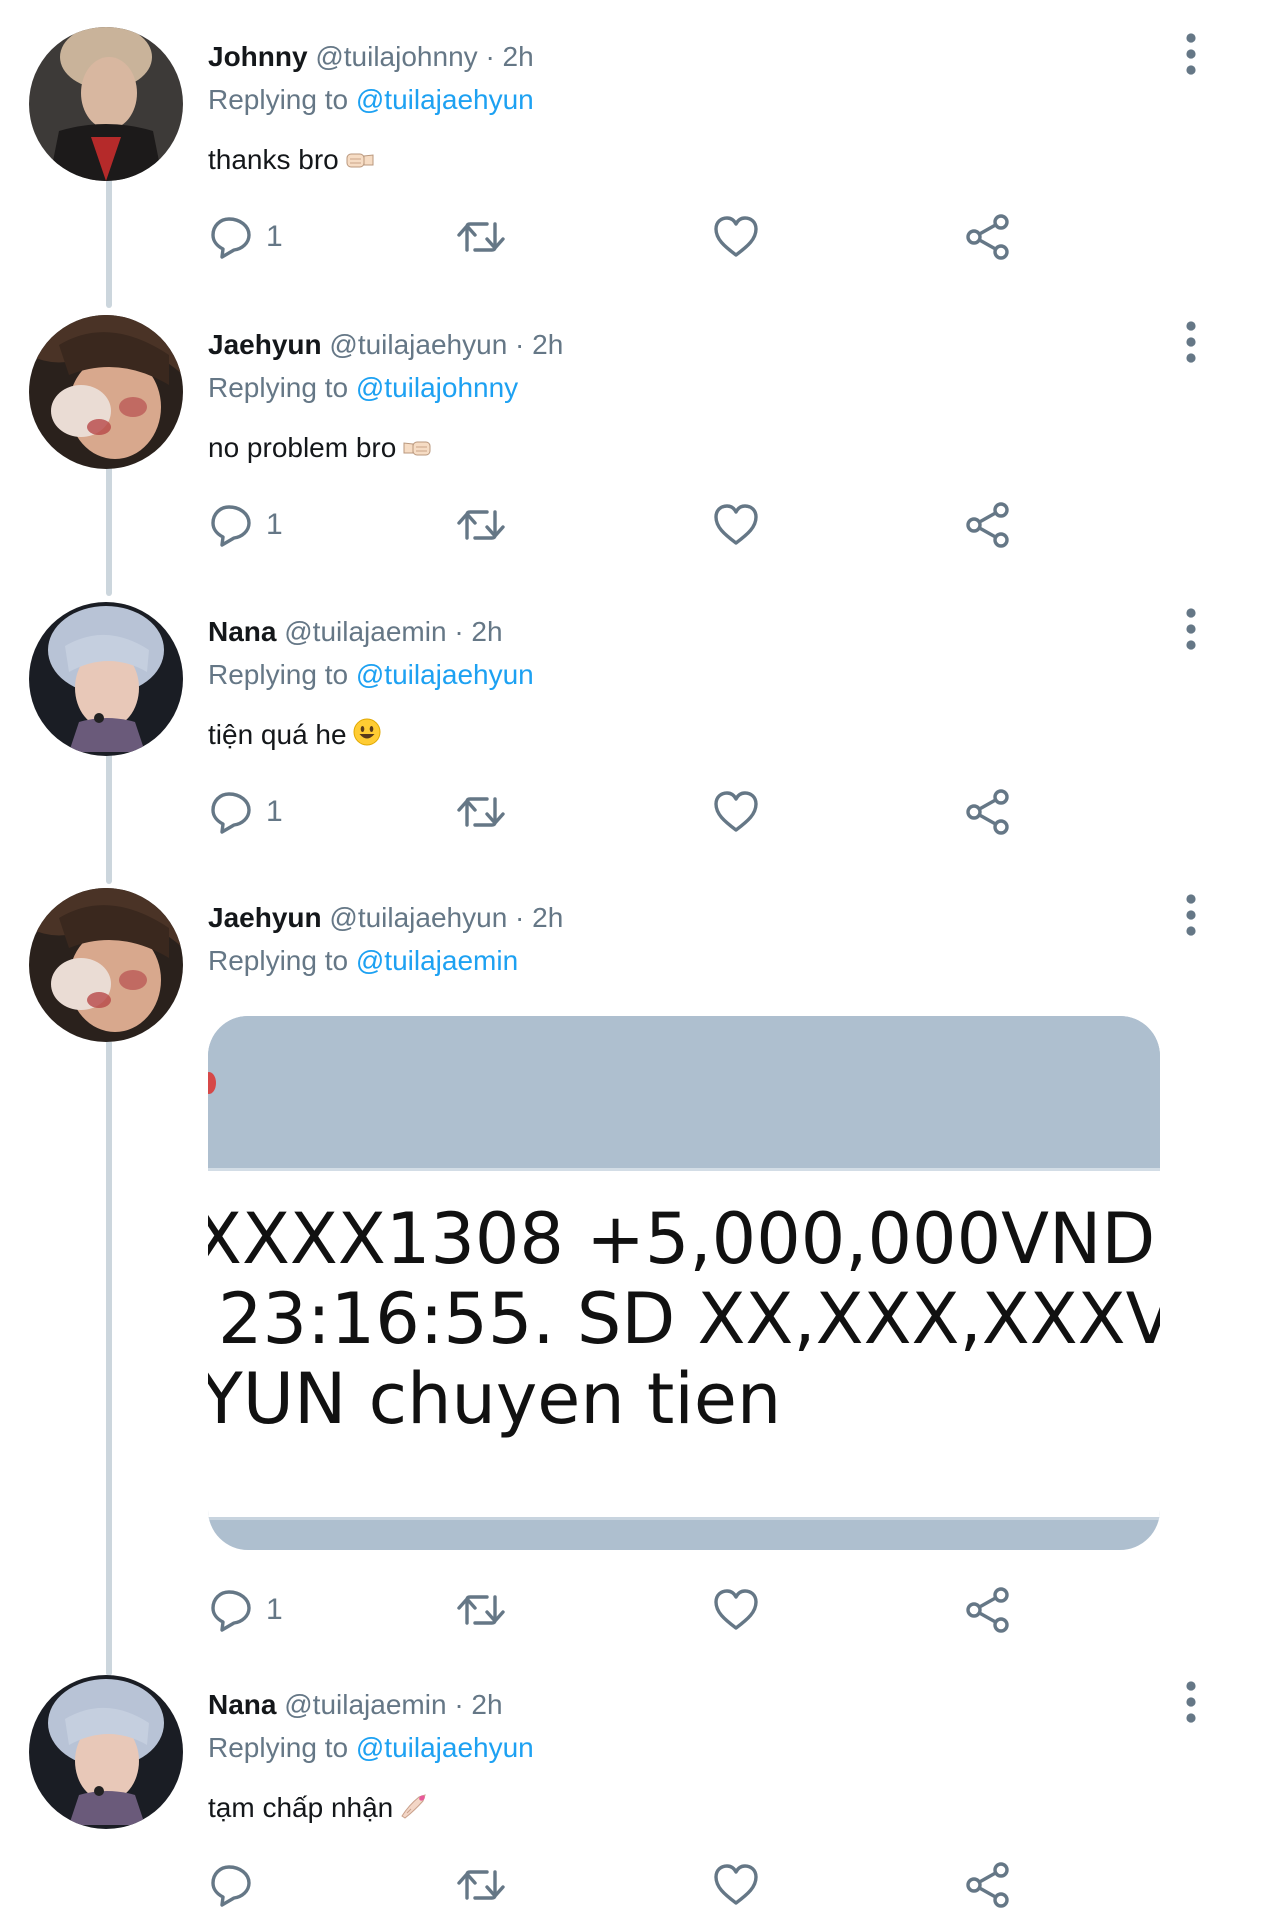 This screenshot has height=1920, width=1274. Describe the element at coordinates (638, 1885) in the screenshot. I see `tweet-actions` at that location.